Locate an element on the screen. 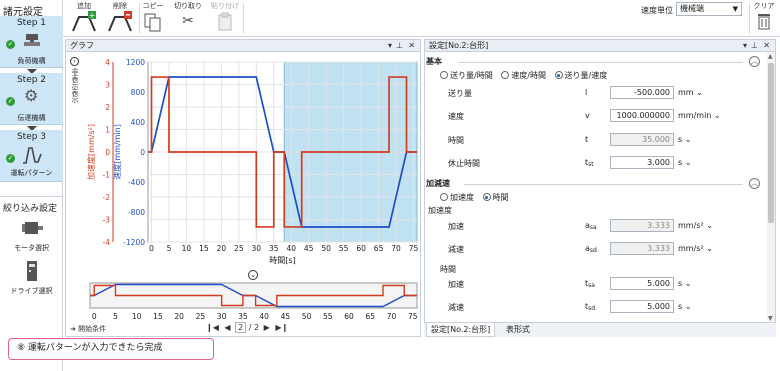 The image size is (780, 371). scrollbar-thumb is located at coordinates (771, 143).